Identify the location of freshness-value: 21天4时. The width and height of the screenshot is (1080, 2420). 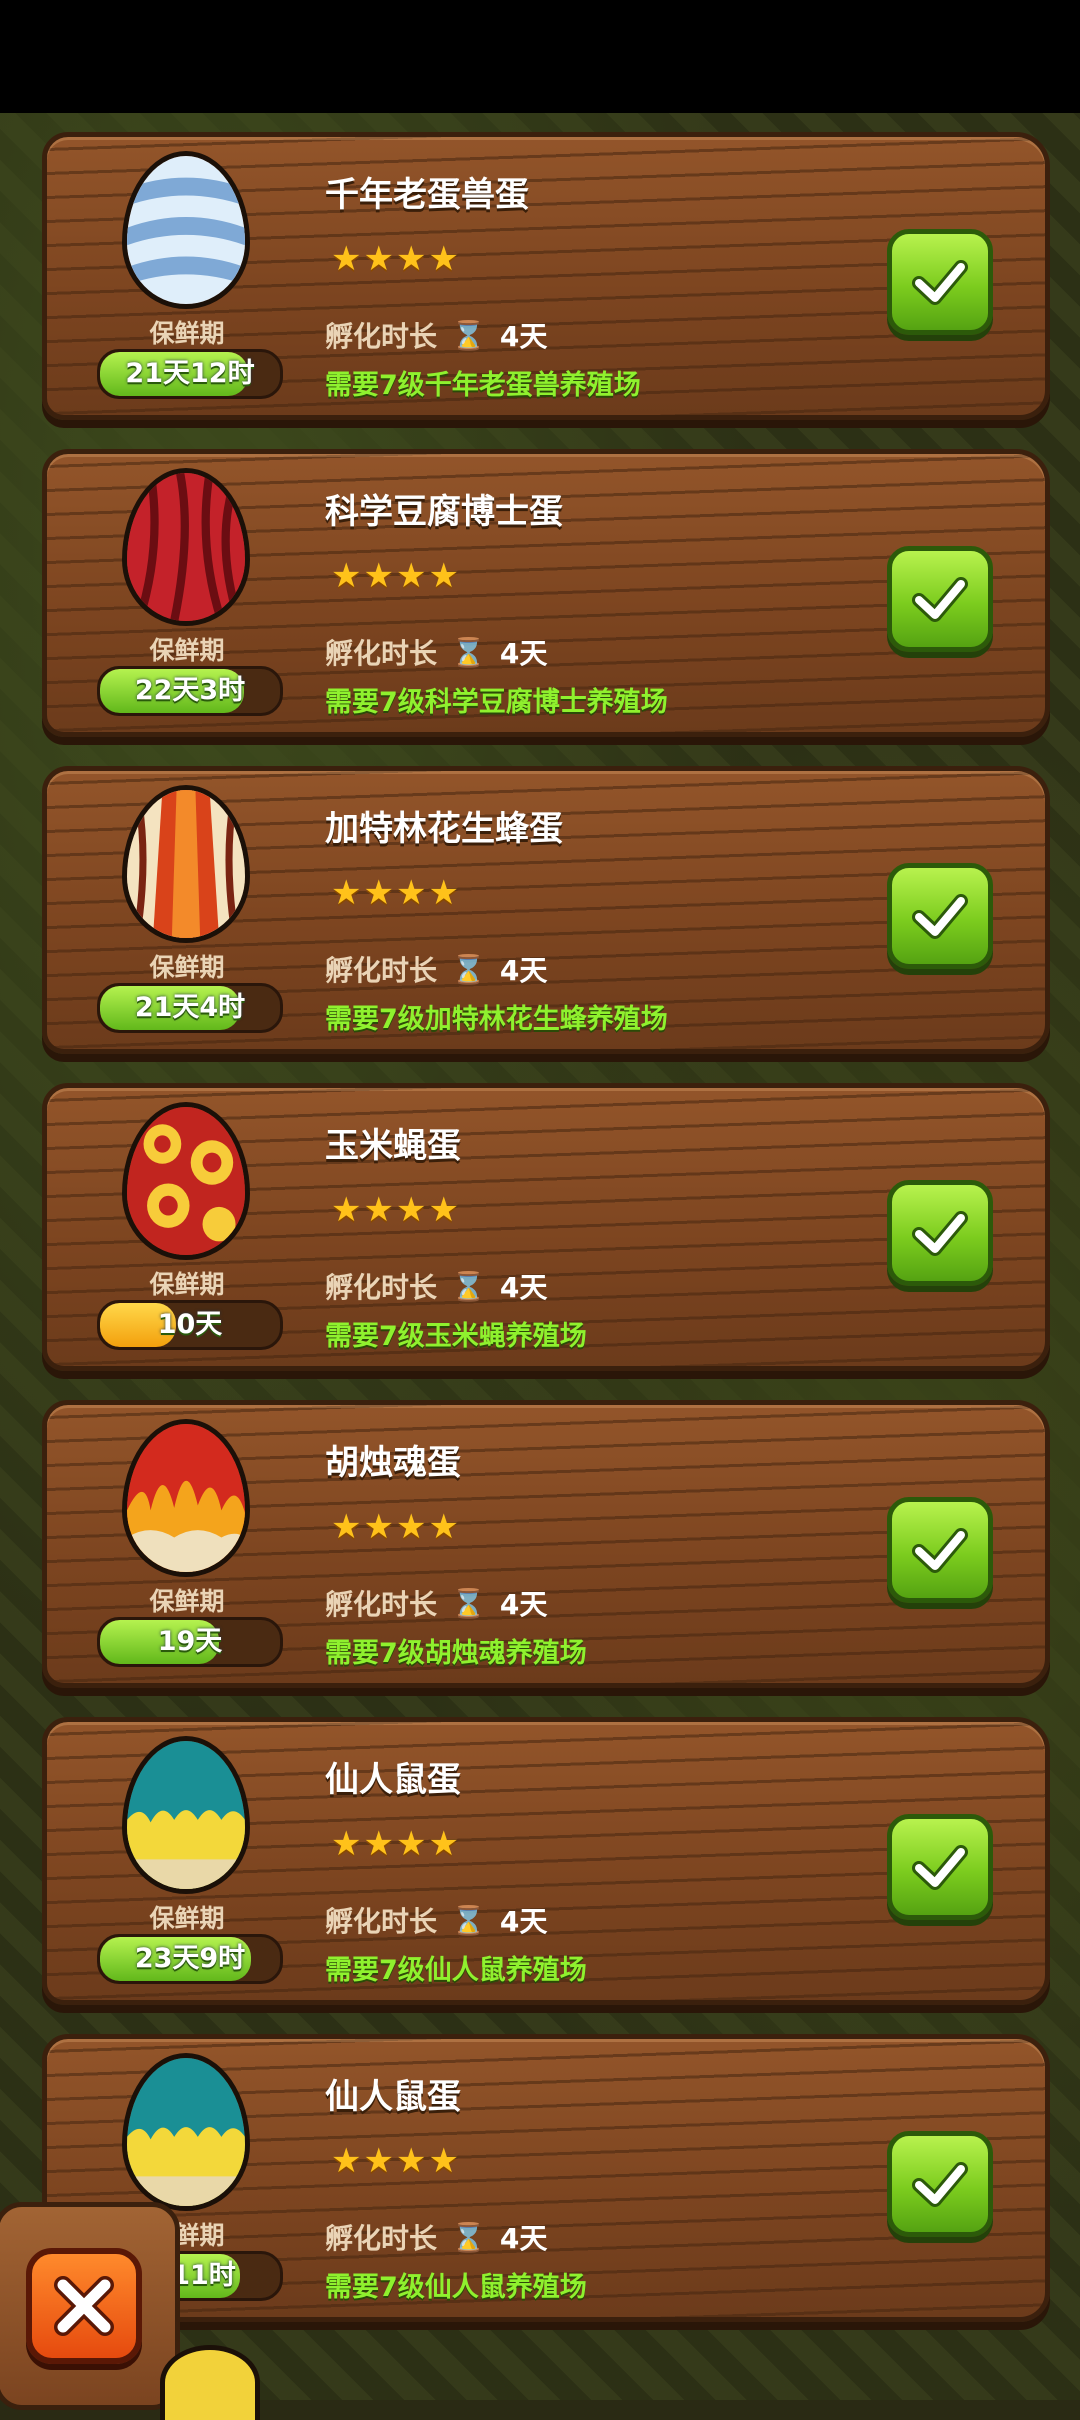
(190, 1007).